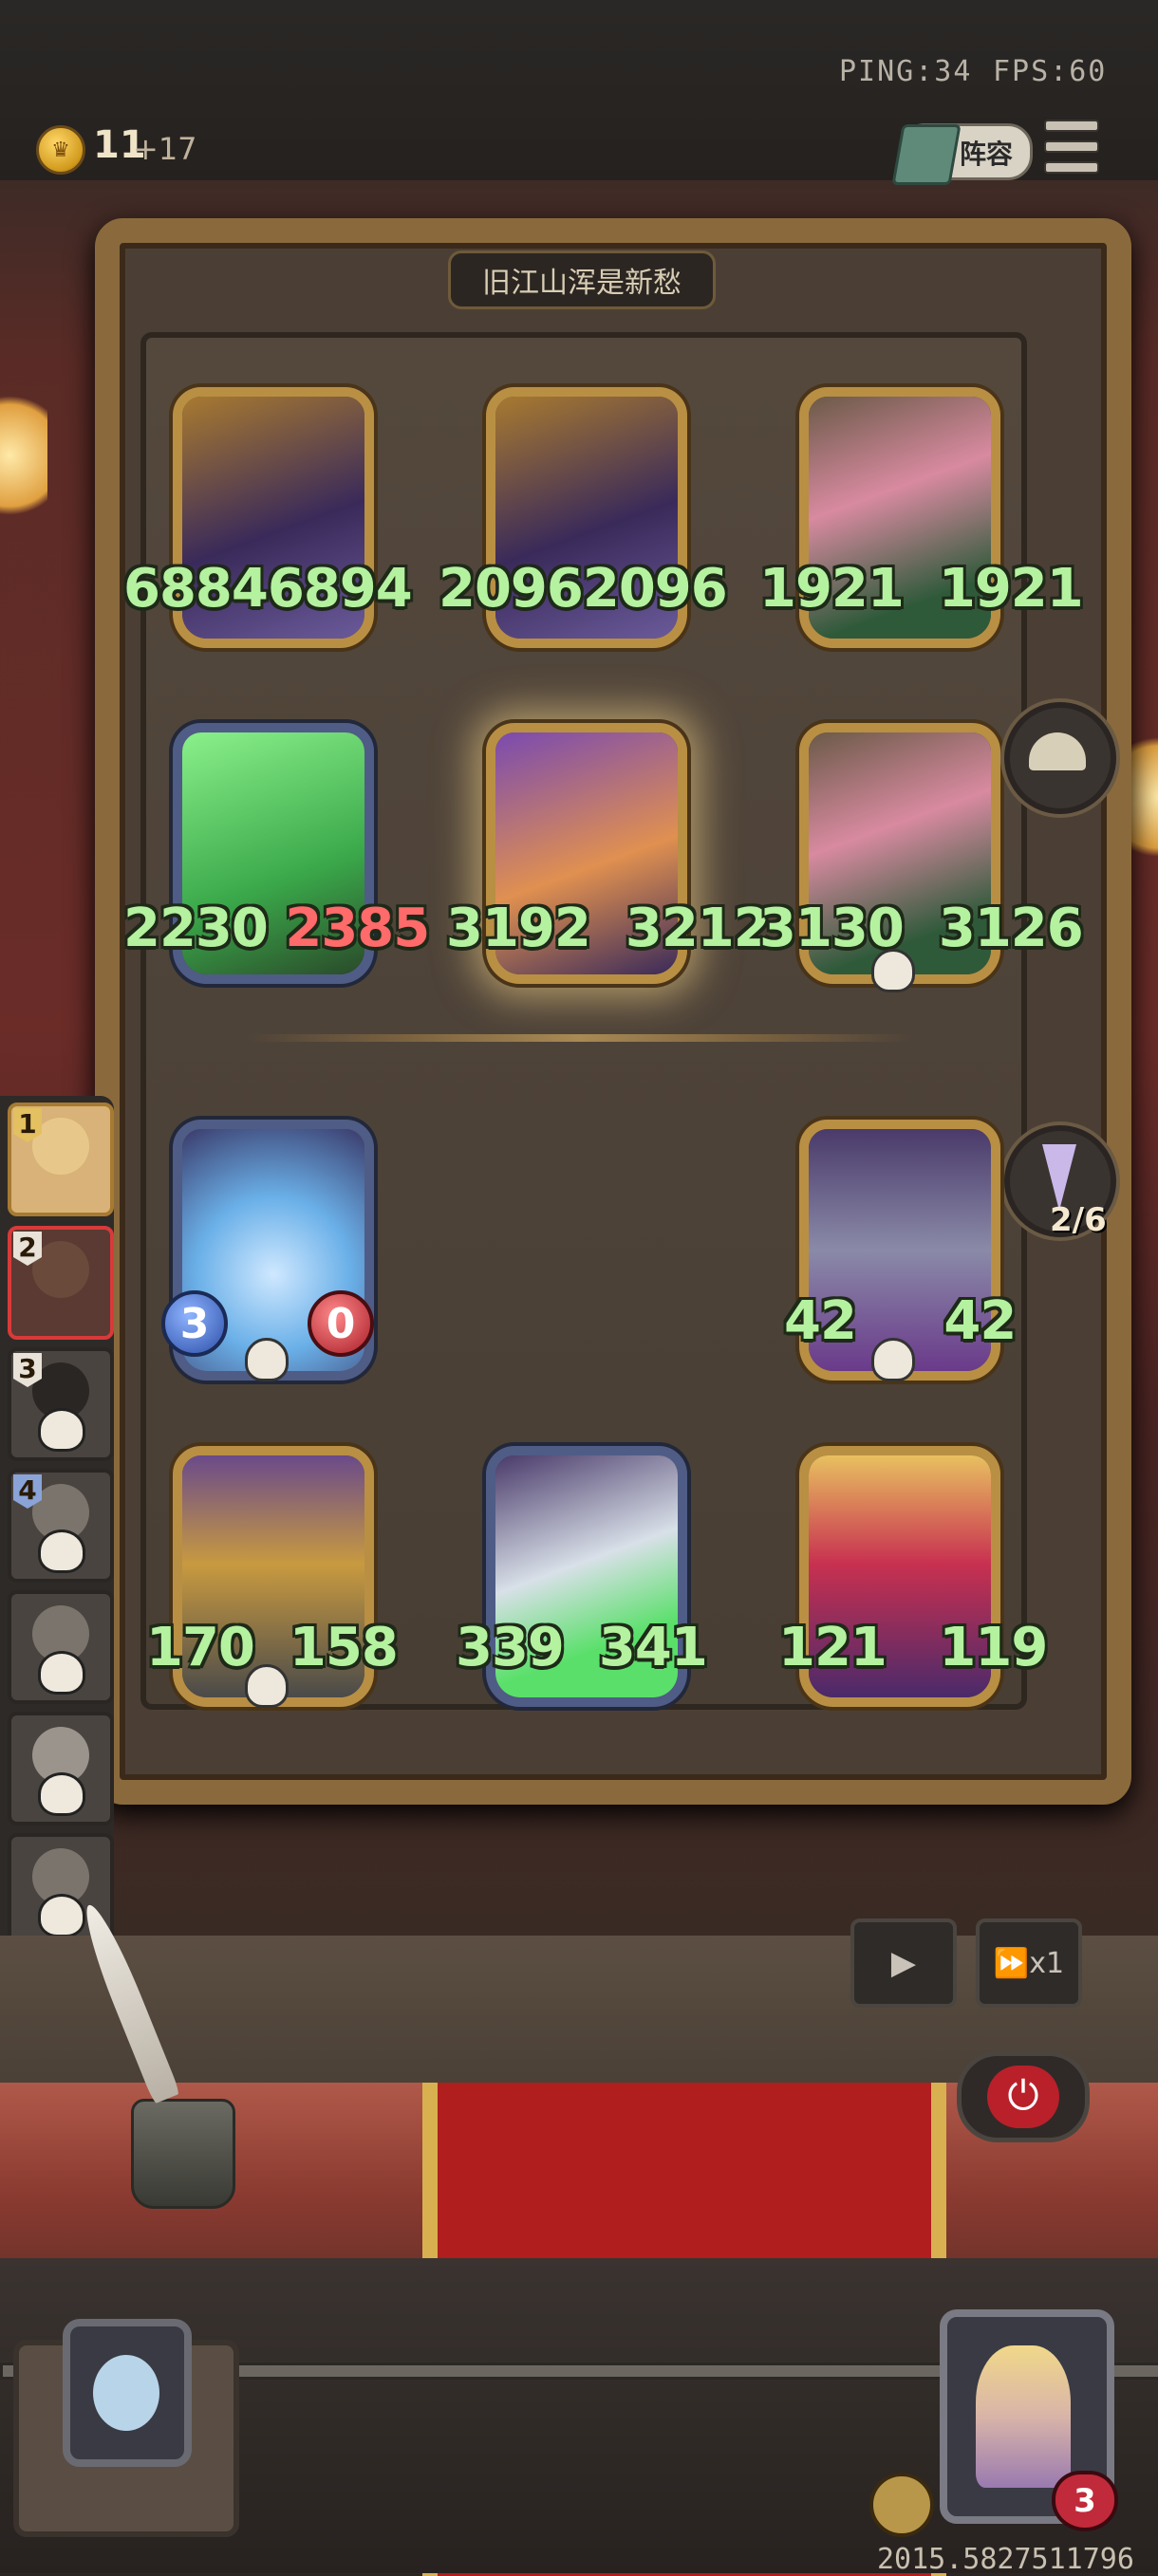 This screenshot has height=2576, width=1158. I want to click on gold-income: +17, so click(165, 149).